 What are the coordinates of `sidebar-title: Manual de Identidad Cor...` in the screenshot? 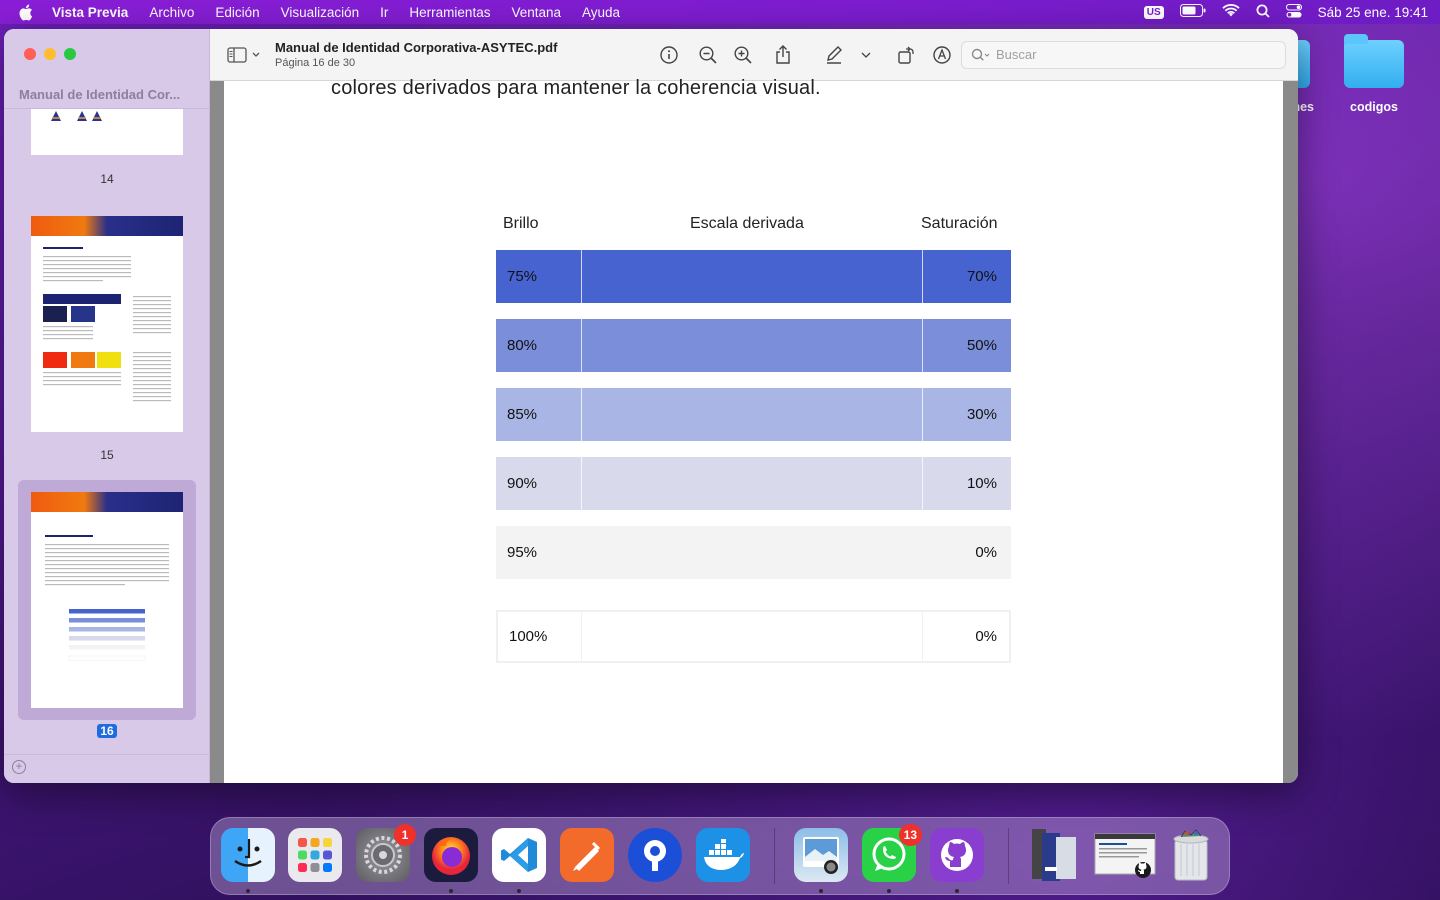 It's located at (100, 94).